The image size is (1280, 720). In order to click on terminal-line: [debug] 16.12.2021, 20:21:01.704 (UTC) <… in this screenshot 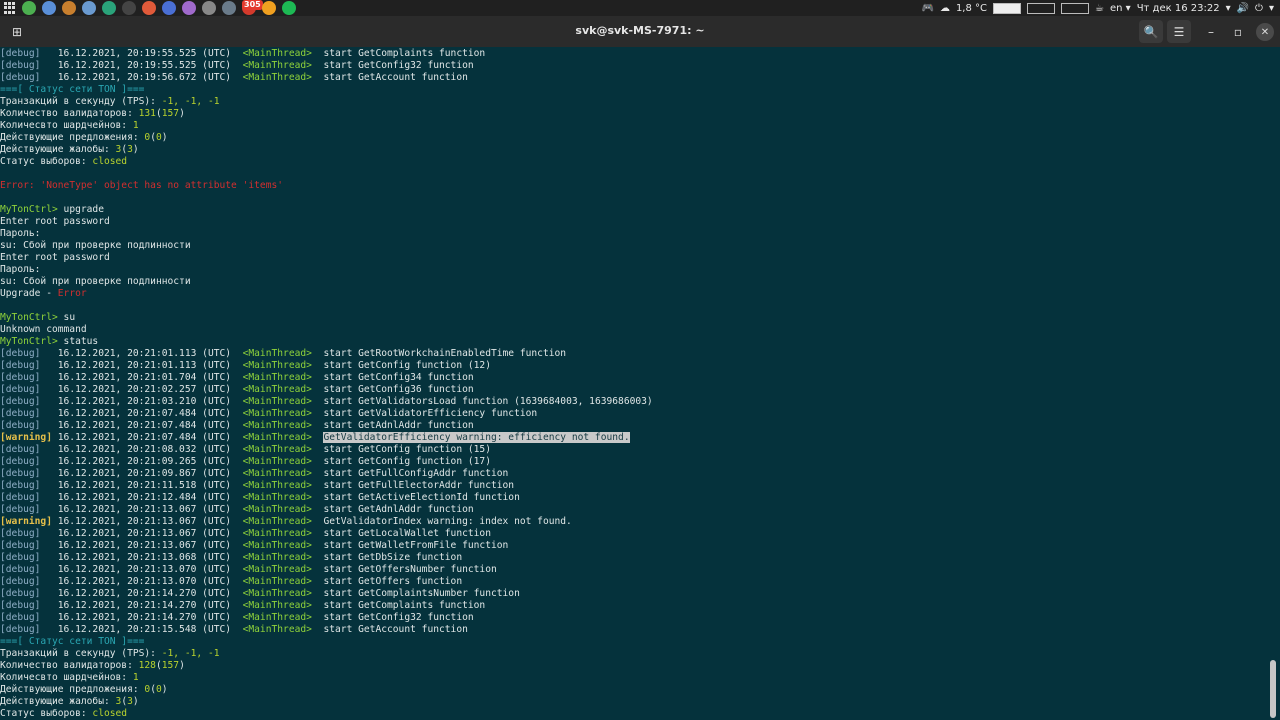, I will do `click(635, 378)`.